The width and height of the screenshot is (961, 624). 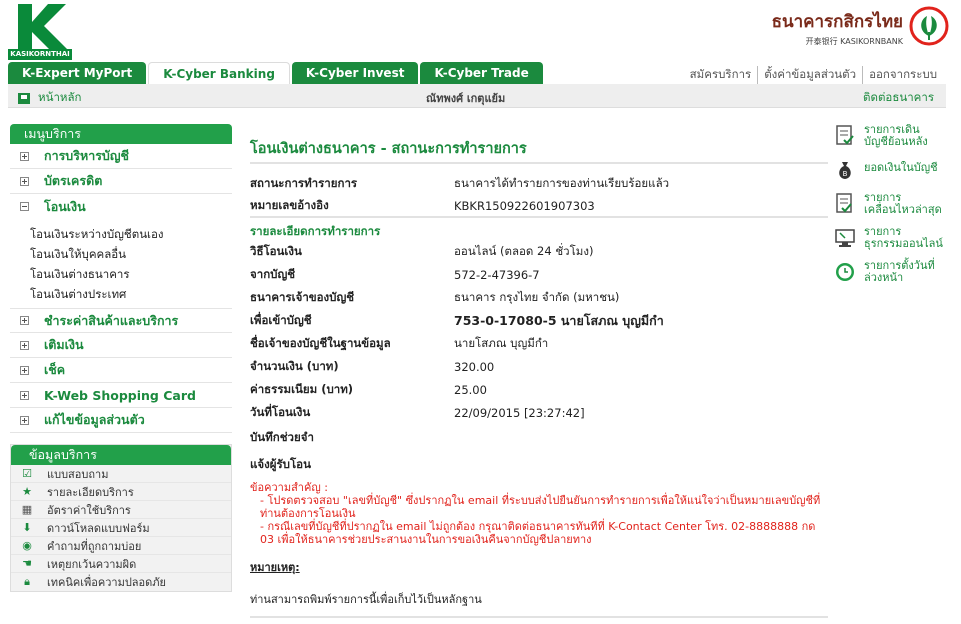 What do you see at coordinates (497, 274) in the screenshot?
I see `detail-value: 572-2-47396-7` at bounding box center [497, 274].